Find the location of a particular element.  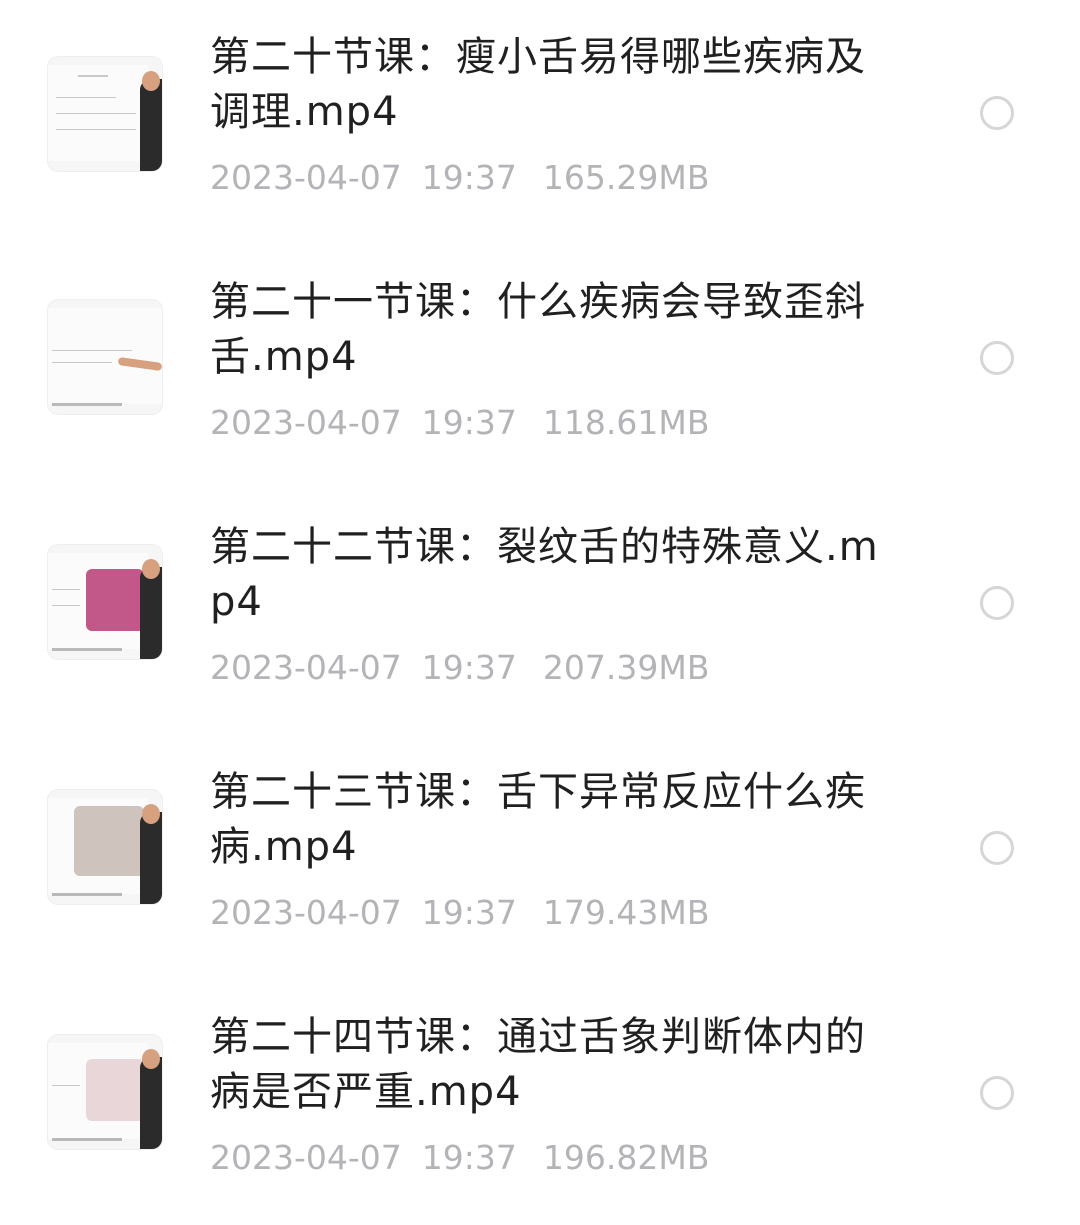

file-title: 第二十二节课：裂纹舌的特殊意义.mp4 is located at coordinates (555, 575).